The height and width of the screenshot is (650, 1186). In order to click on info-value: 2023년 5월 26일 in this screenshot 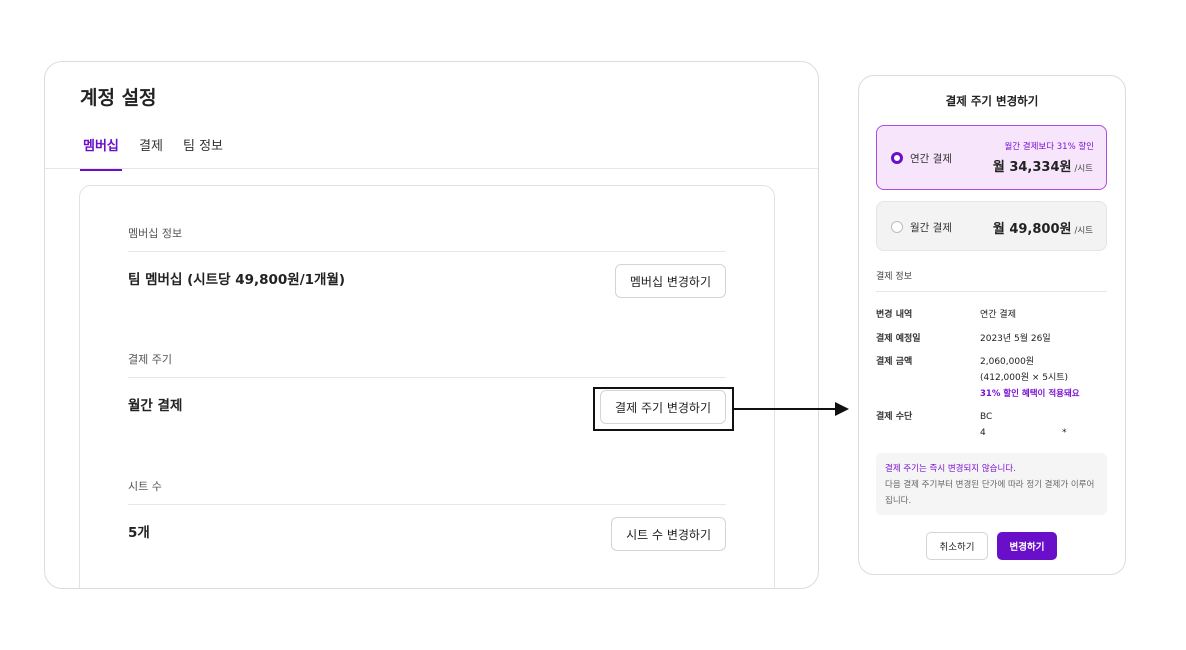, I will do `click(1015, 339)`.